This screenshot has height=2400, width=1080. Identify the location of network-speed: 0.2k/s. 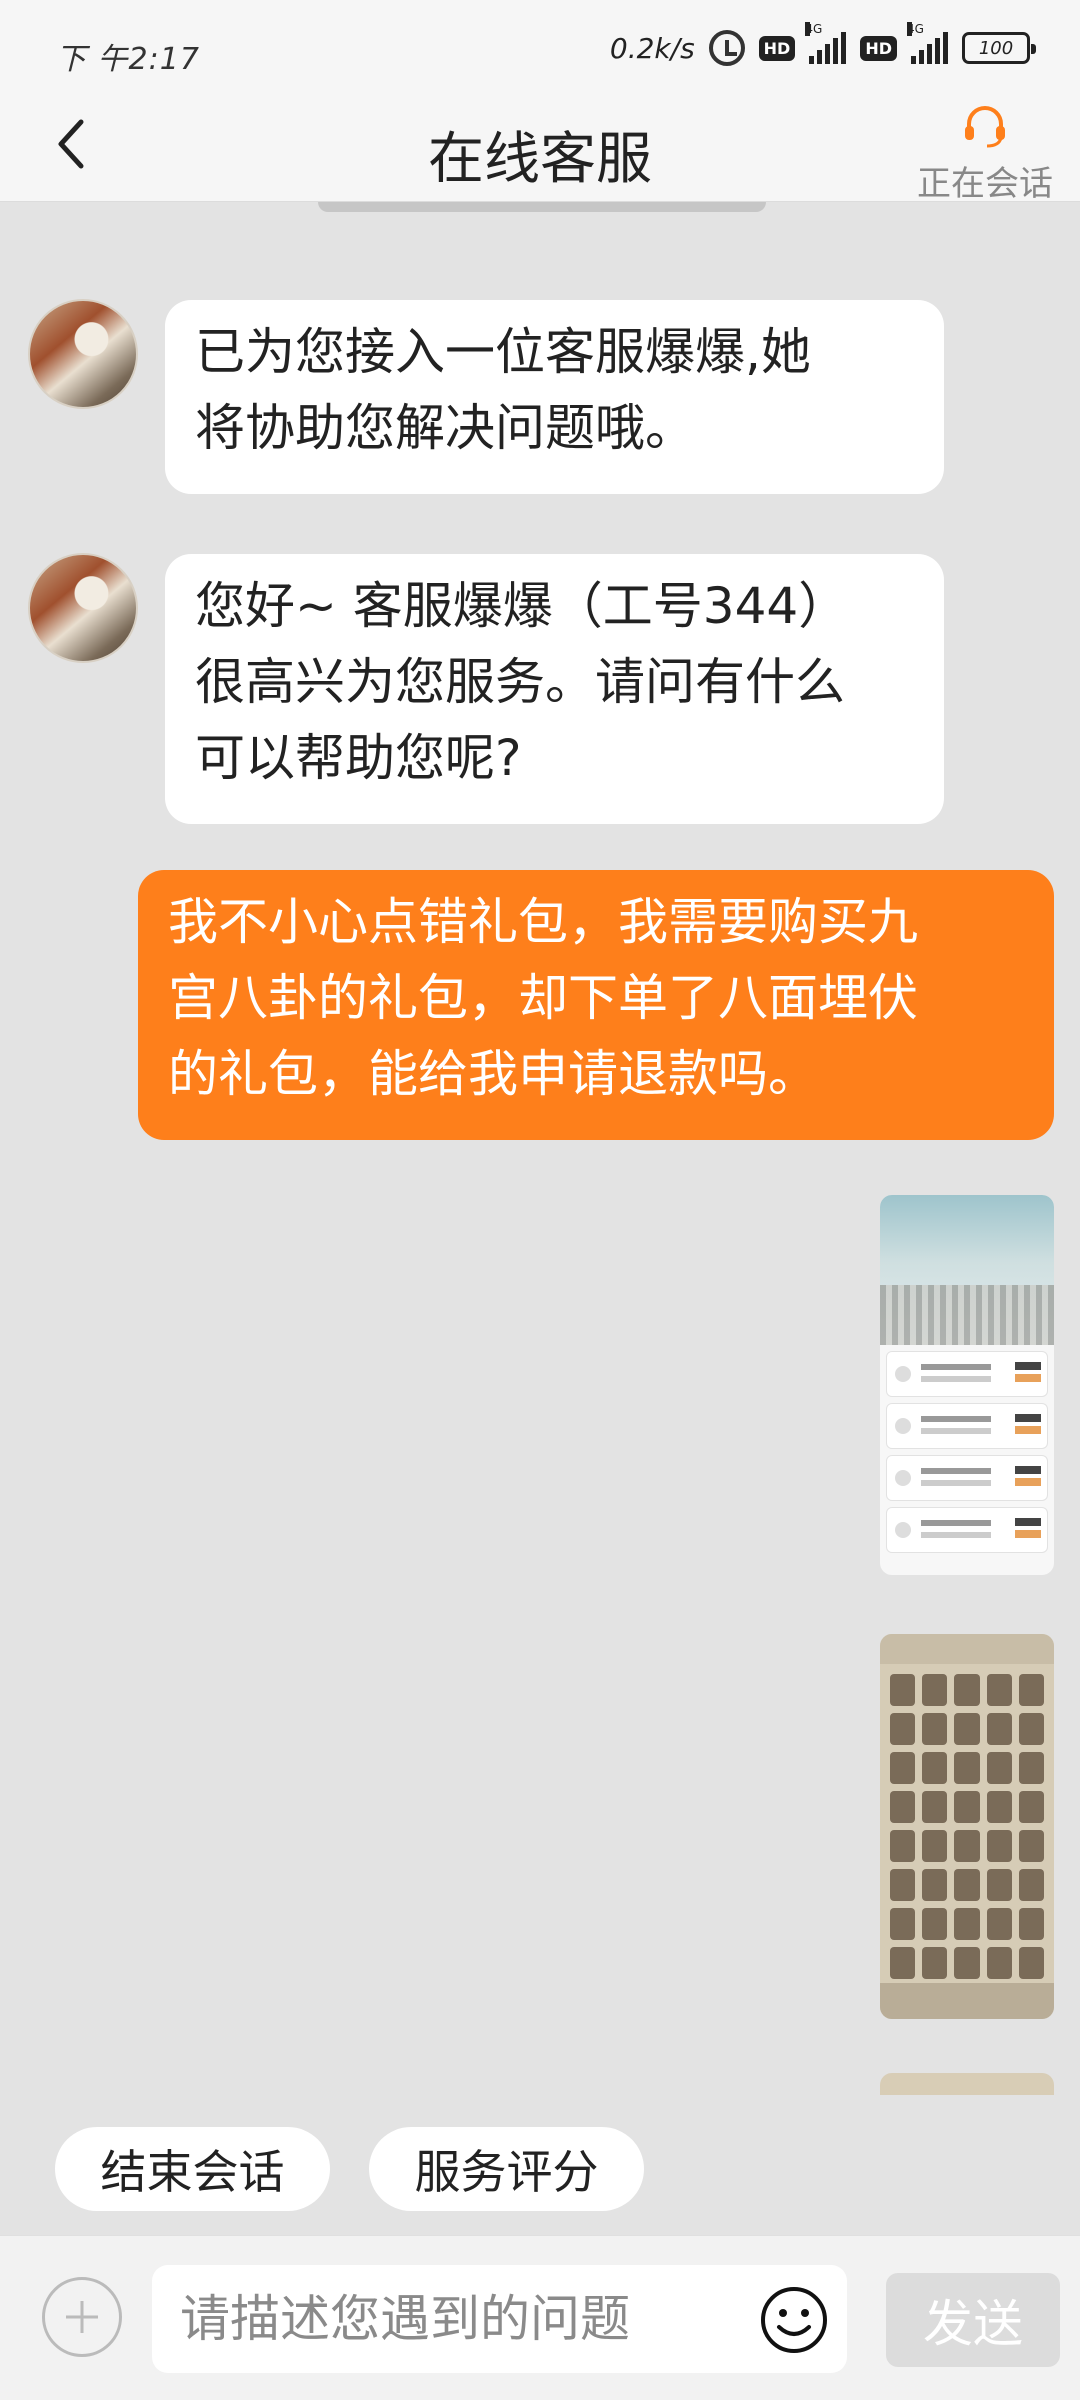
(652, 48).